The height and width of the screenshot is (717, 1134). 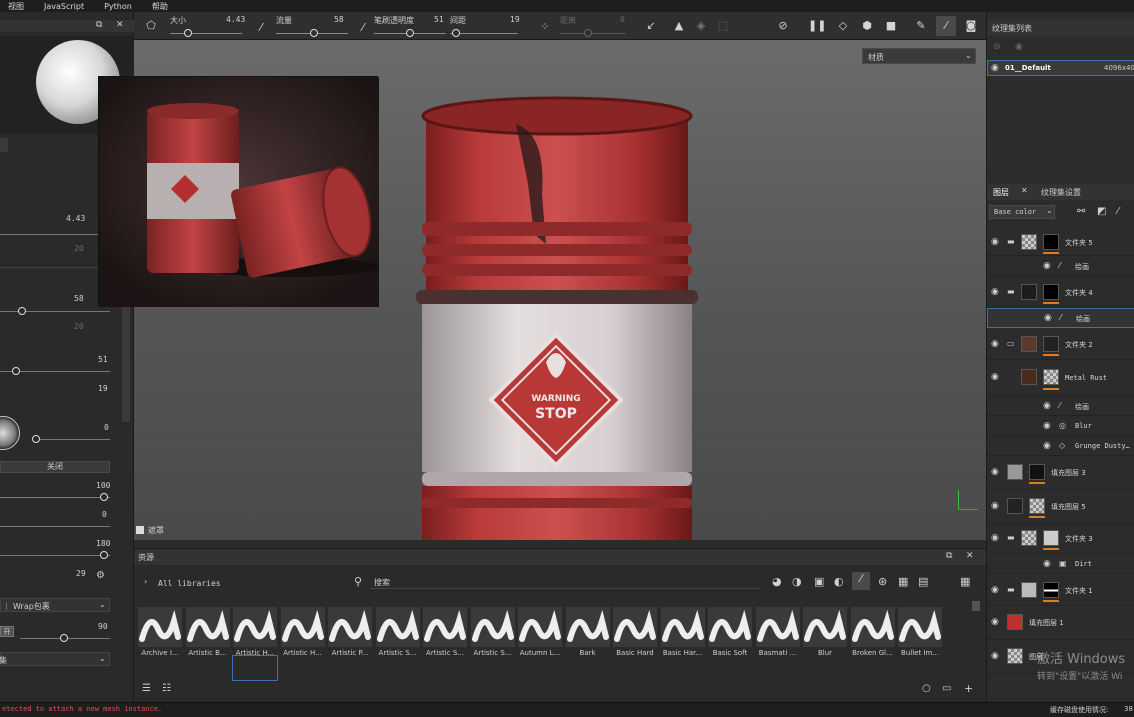 What do you see at coordinates (946, 26) in the screenshot?
I see `brush-tool-icon: ⁄` at bounding box center [946, 26].